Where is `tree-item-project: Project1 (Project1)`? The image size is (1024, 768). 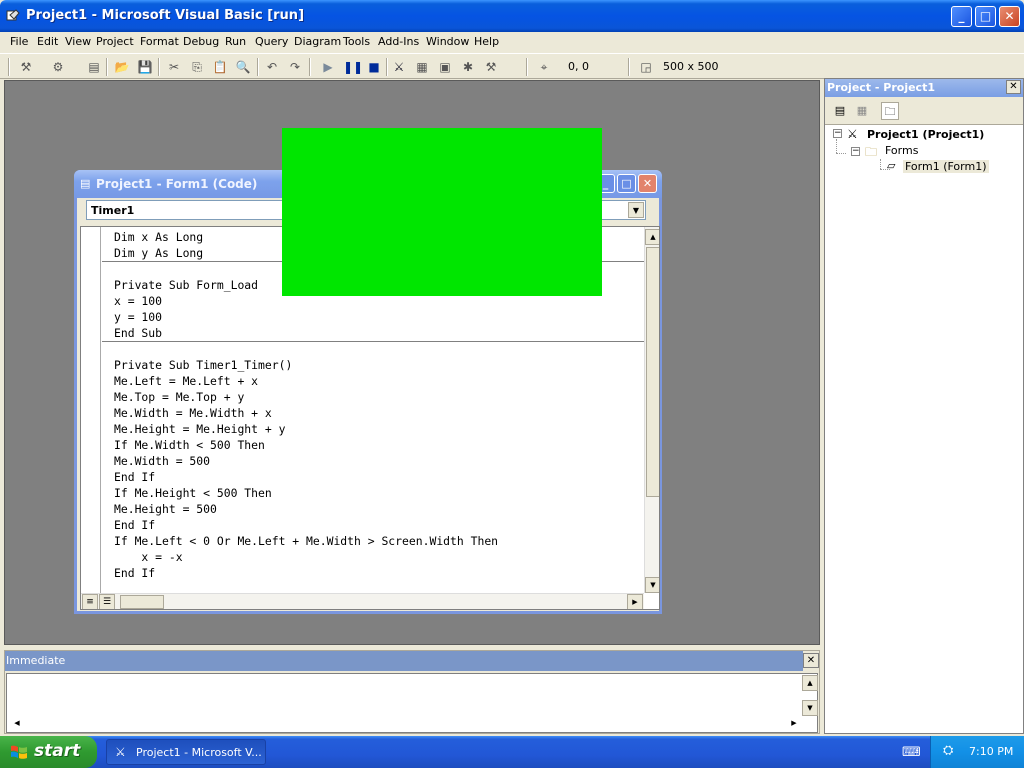 tree-item-project: Project1 (Project1) is located at coordinates (925, 134).